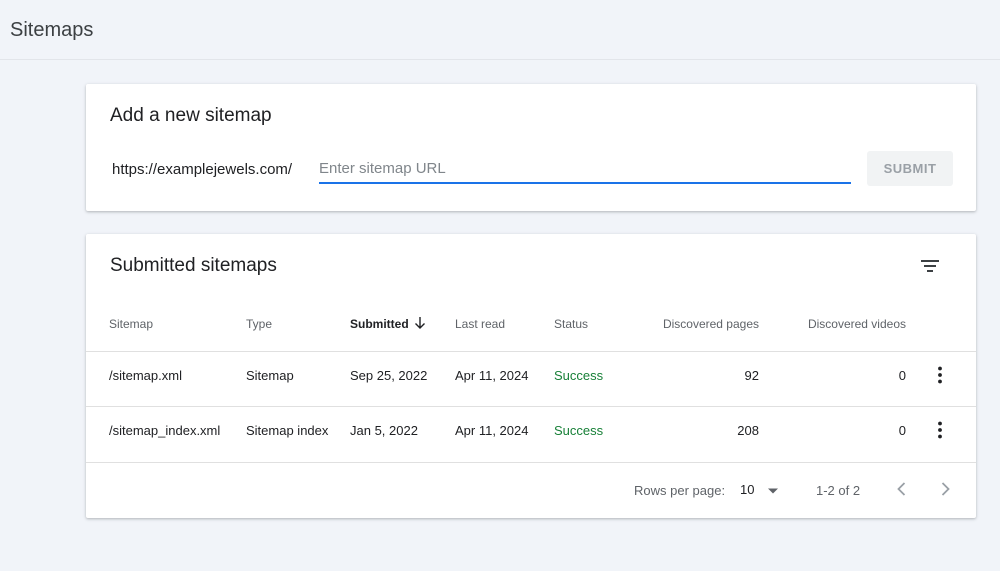 This screenshot has height=571, width=1000. What do you see at coordinates (52, 30) in the screenshot?
I see `page-title: Sitemaps` at bounding box center [52, 30].